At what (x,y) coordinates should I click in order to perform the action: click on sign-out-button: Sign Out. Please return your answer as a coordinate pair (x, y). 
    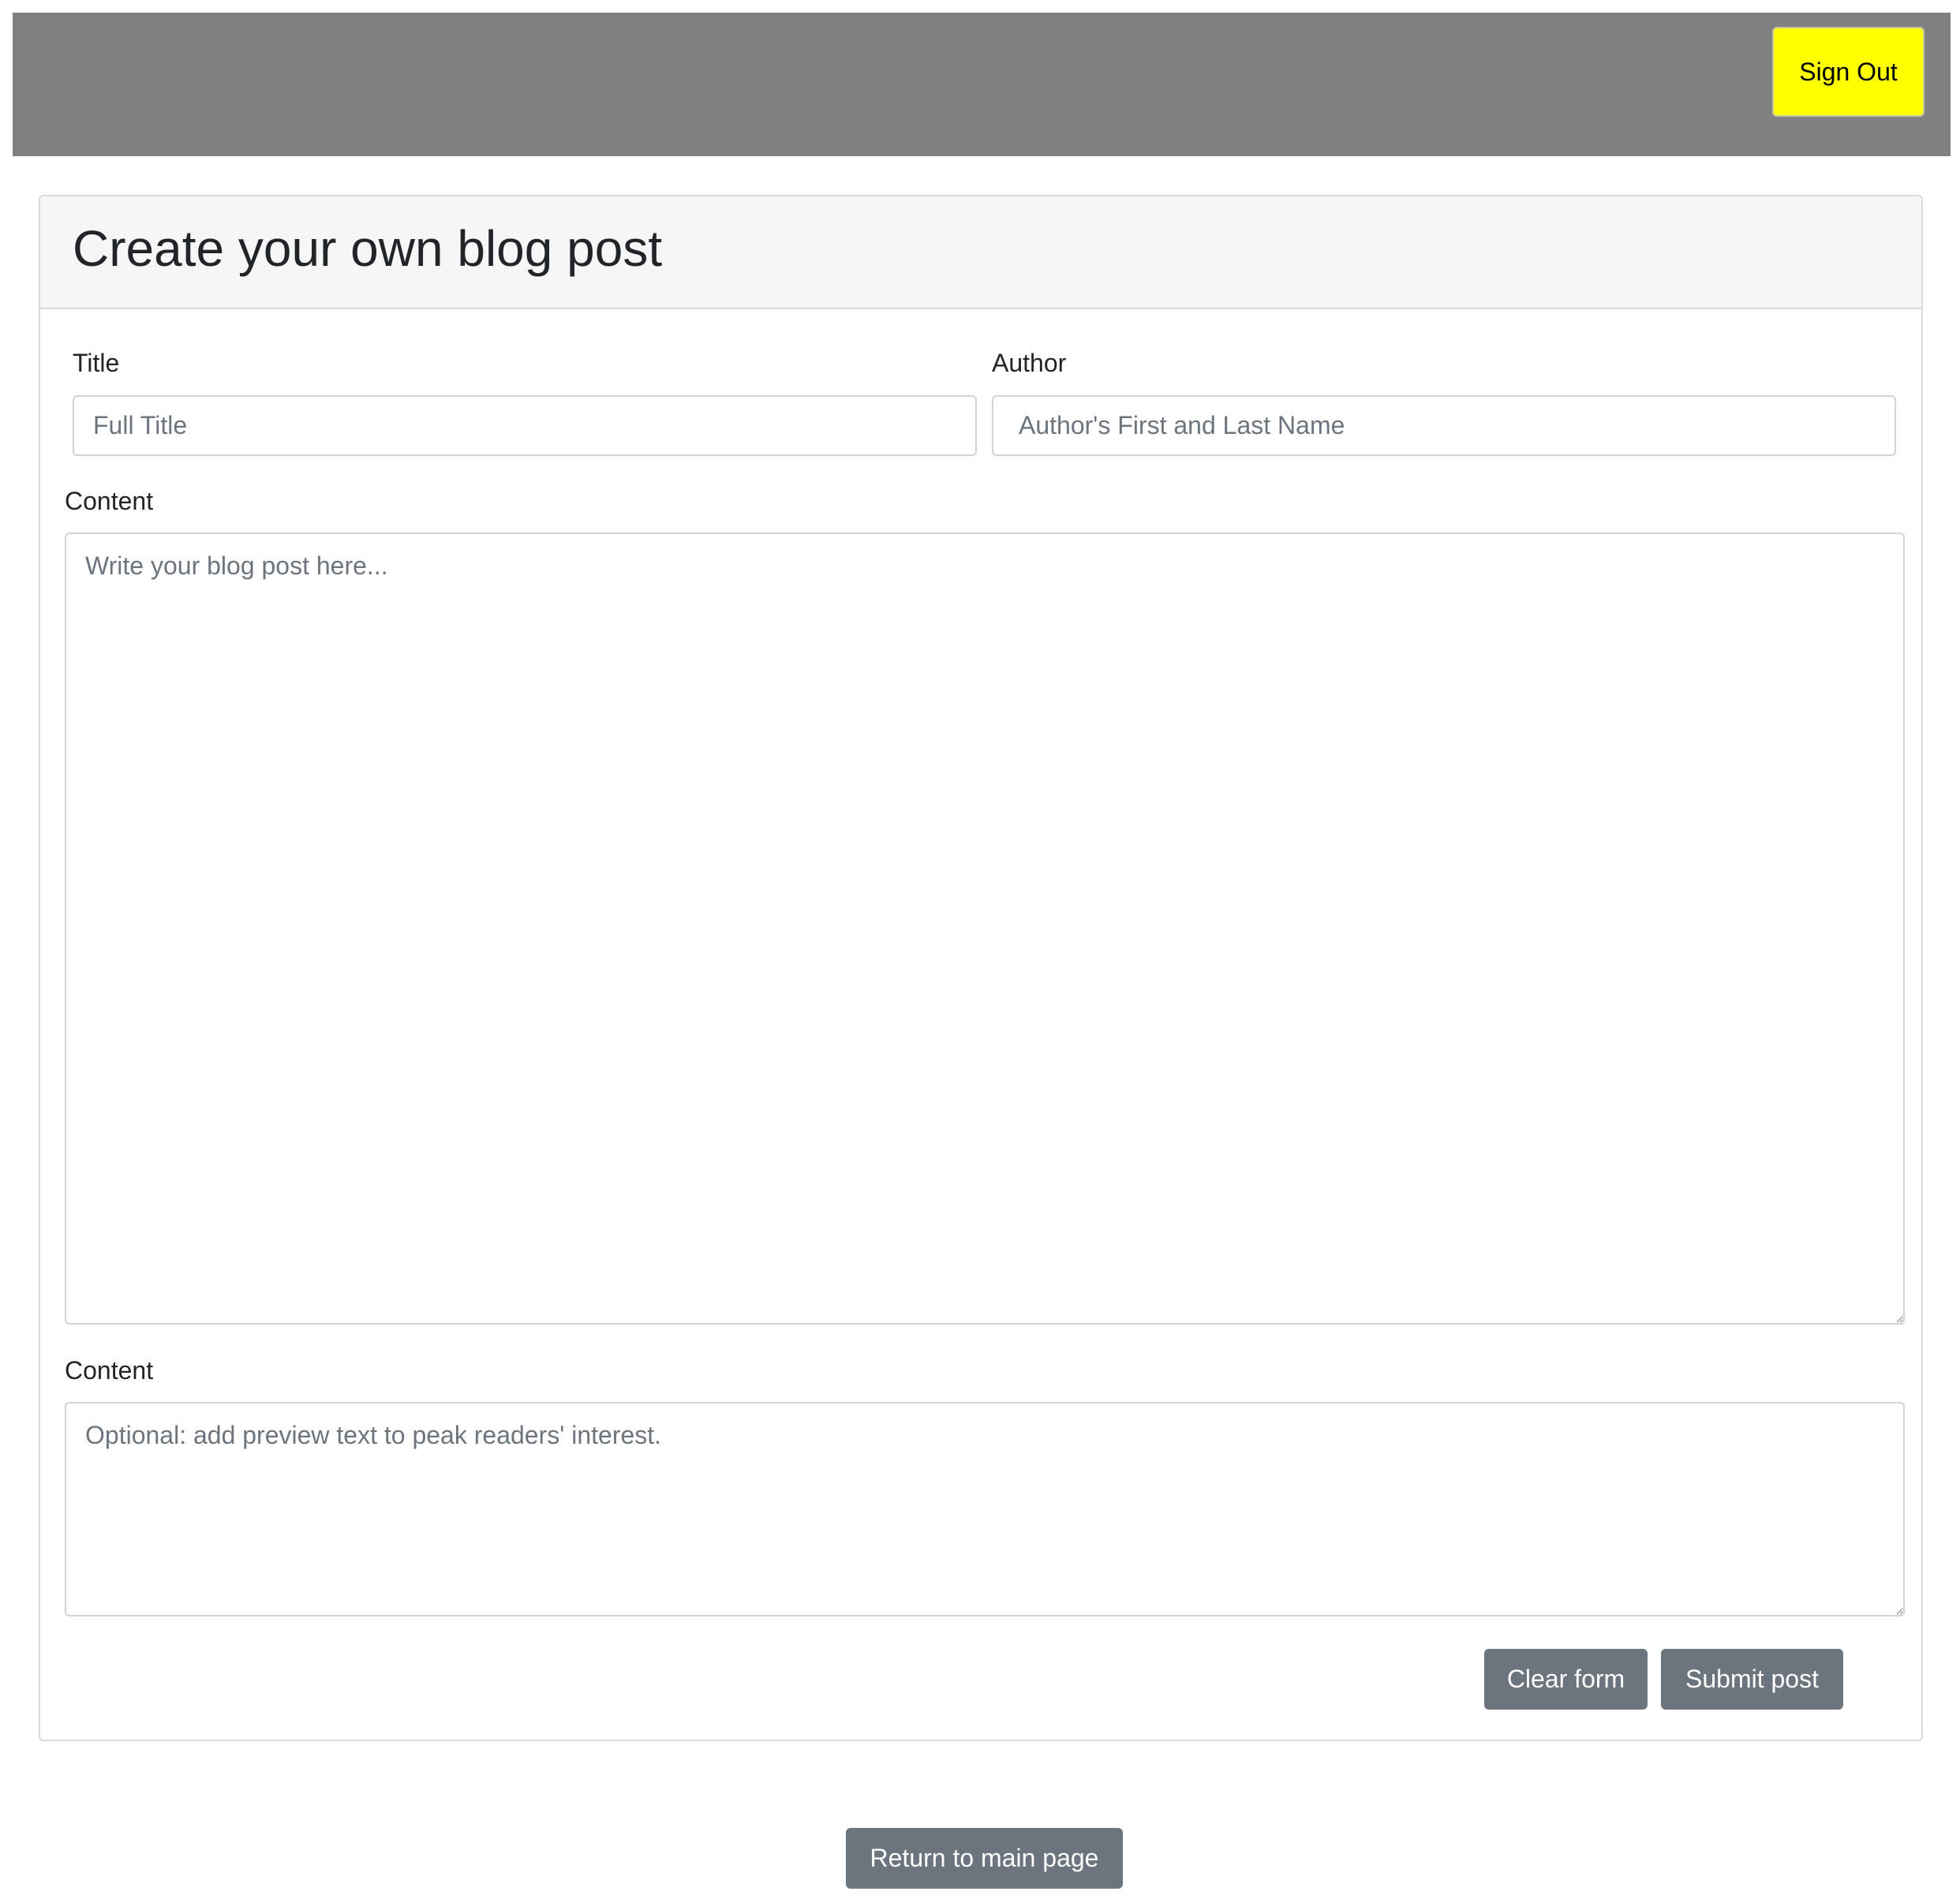
    Looking at the image, I should click on (1848, 72).